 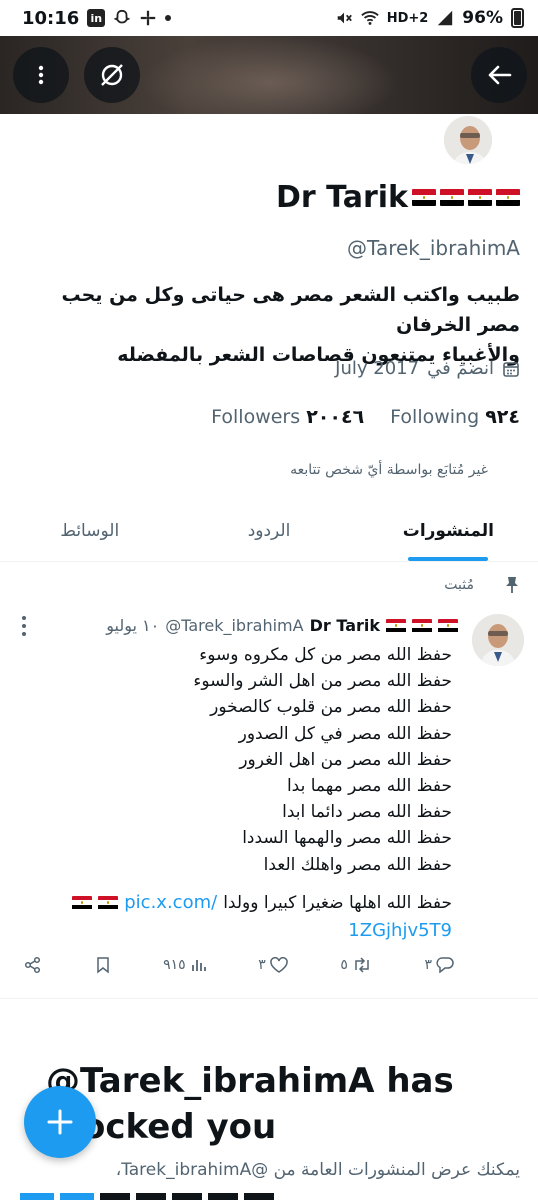 What do you see at coordinates (367, 812) in the screenshot?
I see `post-line: حفظ الله مصر دائما ابدا` at bounding box center [367, 812].